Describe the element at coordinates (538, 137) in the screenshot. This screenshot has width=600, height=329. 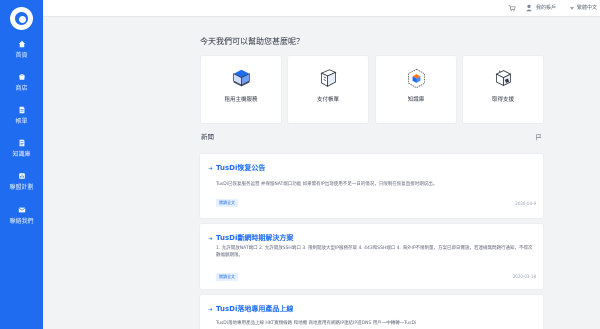
I see `news-flag-icon` at that location.